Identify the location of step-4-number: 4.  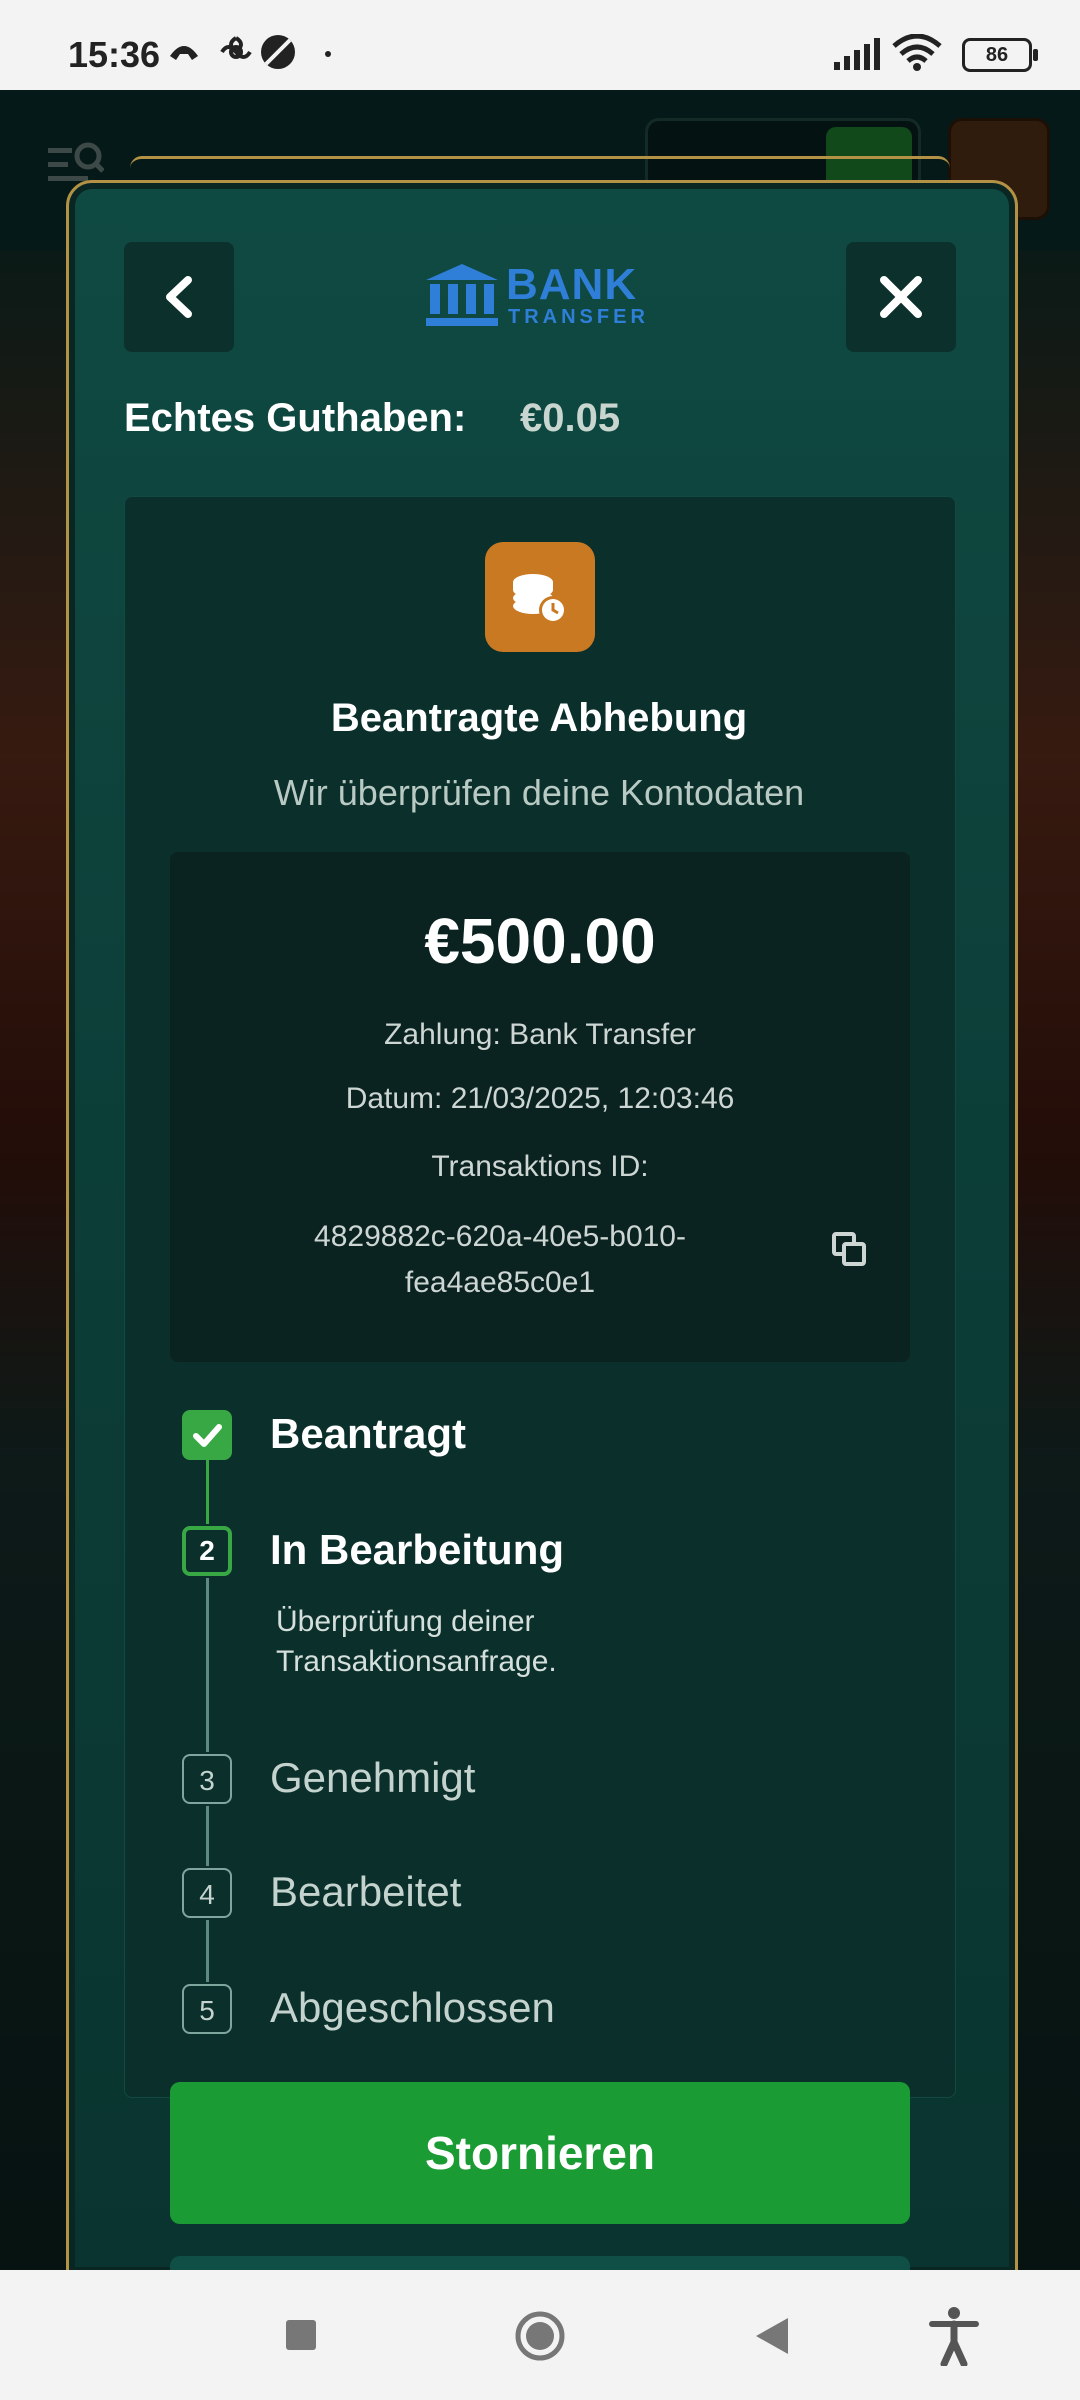
(207, 1893).